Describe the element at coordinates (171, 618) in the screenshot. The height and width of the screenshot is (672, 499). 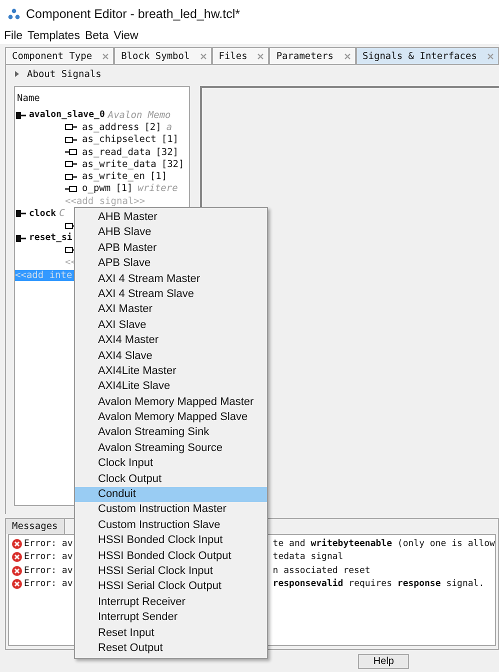
I see `menu-option: Interrupt Sender` at that location.